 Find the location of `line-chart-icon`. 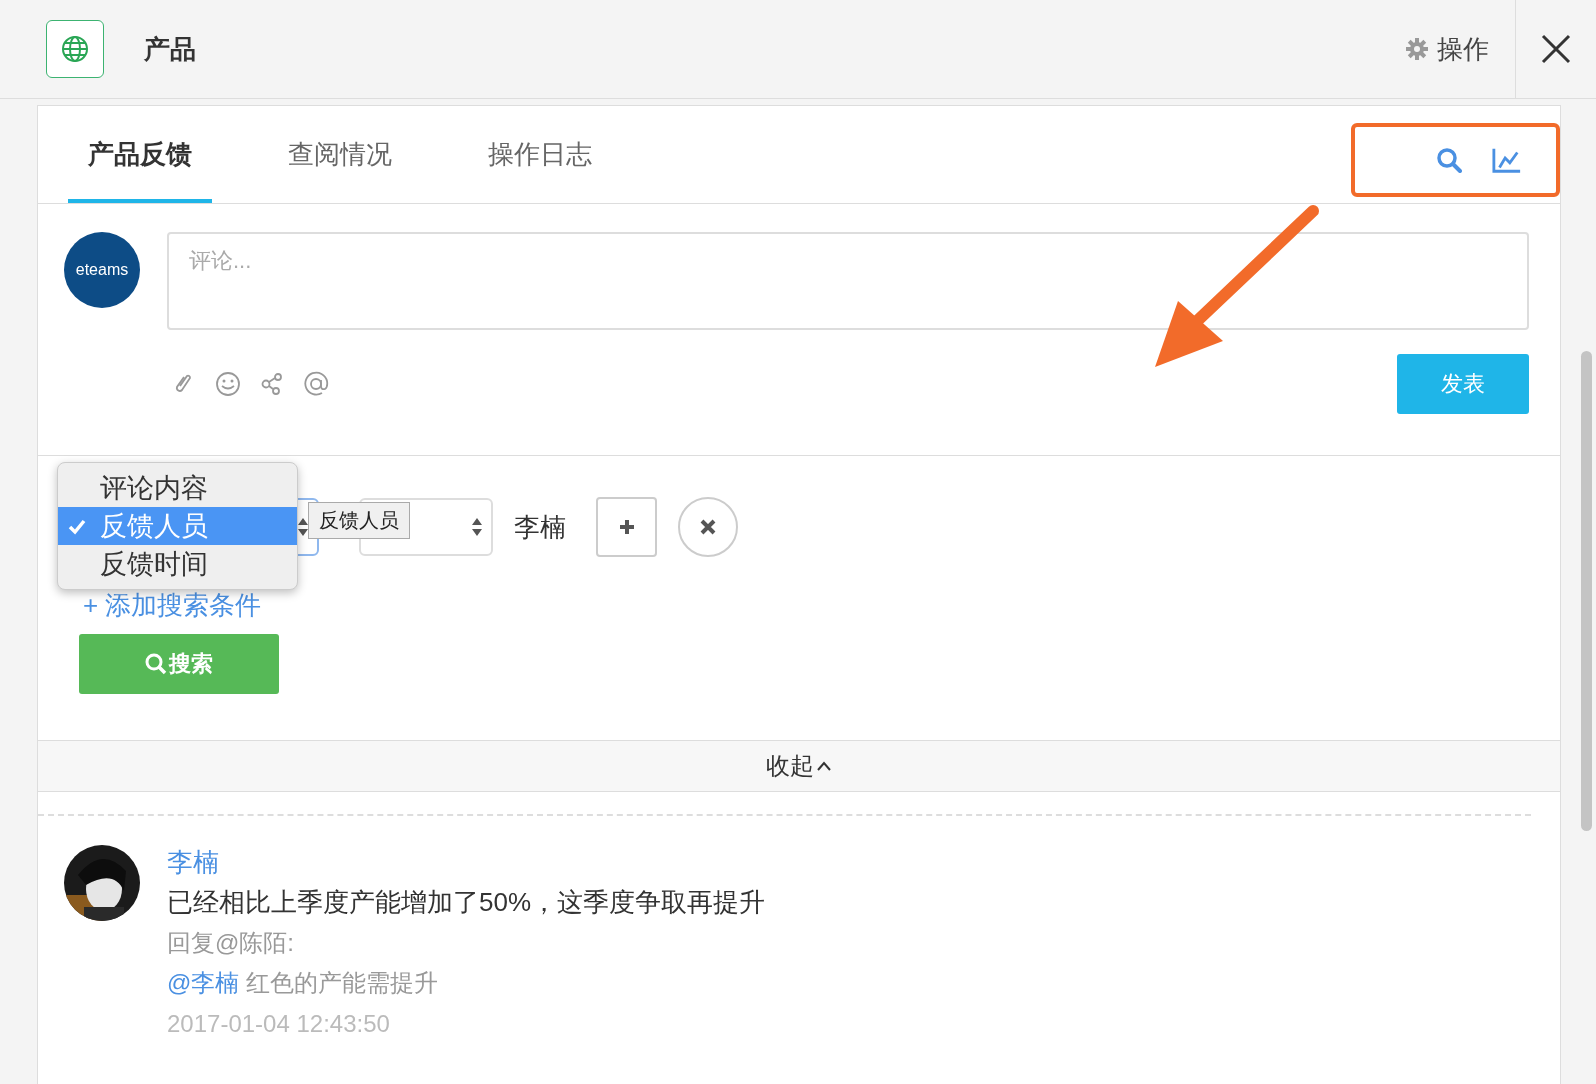

line-chart-icon is located at coordinates (1507, 160).